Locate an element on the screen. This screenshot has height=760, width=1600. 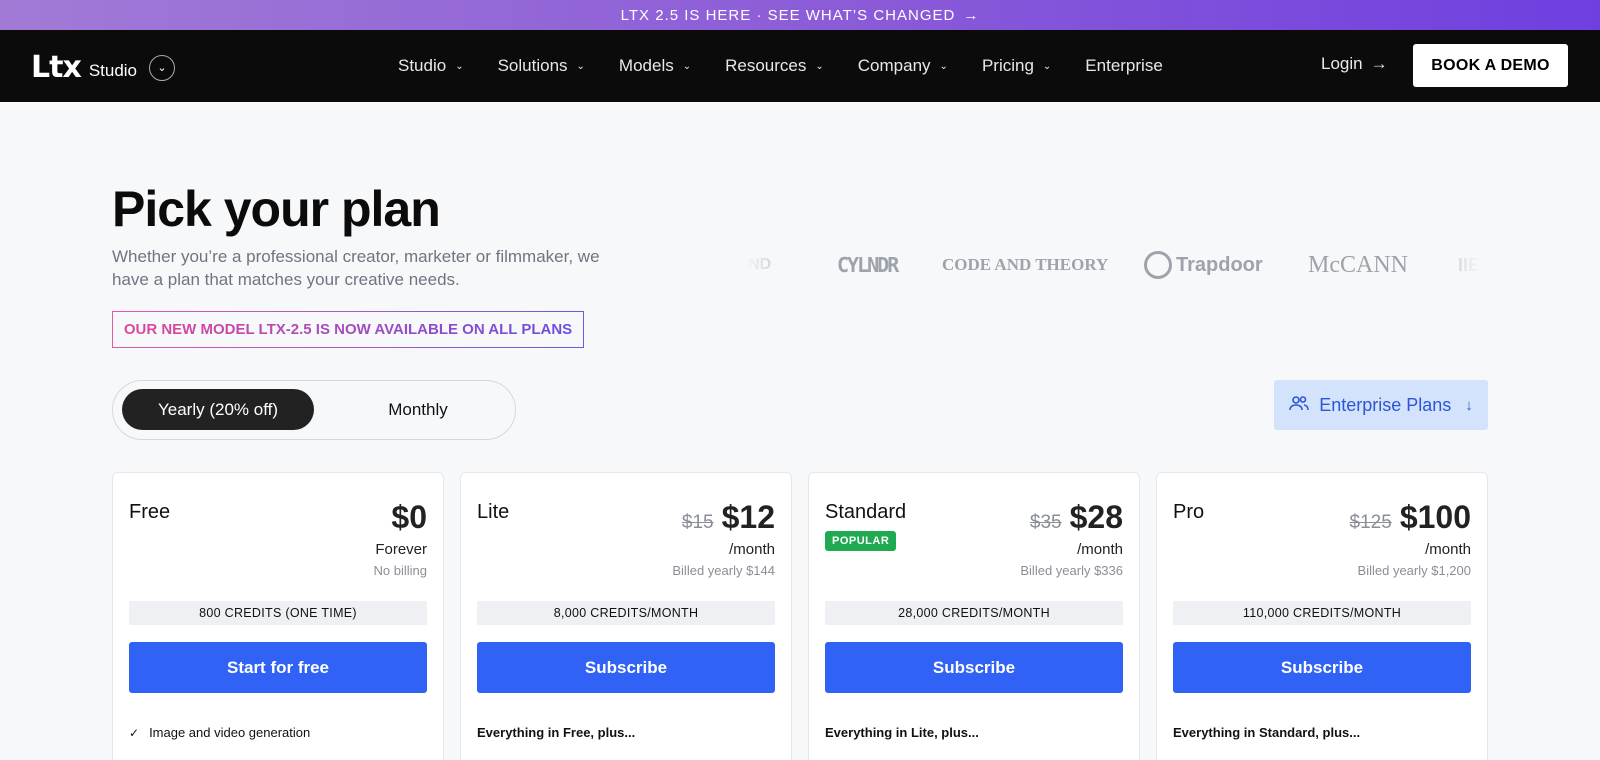
book-demo-button: BOOK A DEMO is located at coordinates (1490, 65).